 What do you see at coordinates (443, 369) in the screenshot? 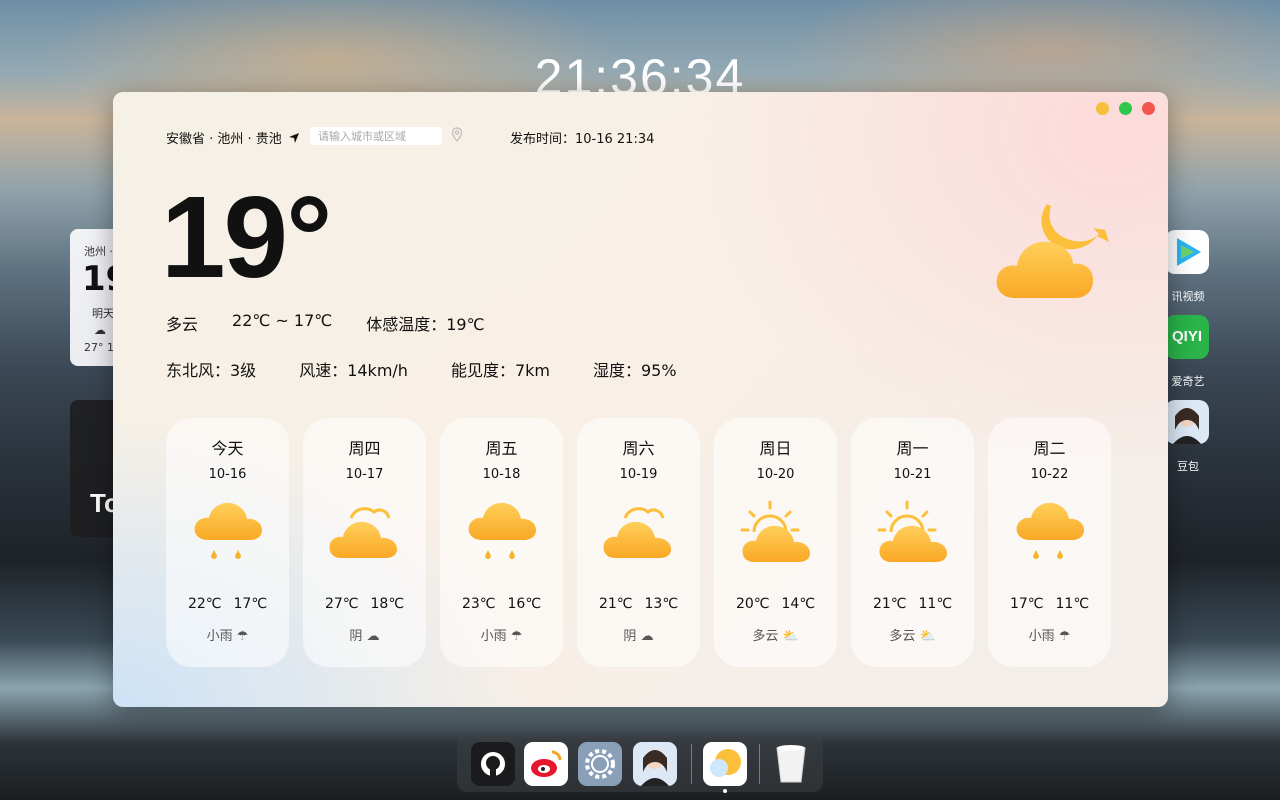
I see `current-details: 东北风：3级 风速：14km/h 能见度：7km 湿度：95%` at bounding box center [443, 369].